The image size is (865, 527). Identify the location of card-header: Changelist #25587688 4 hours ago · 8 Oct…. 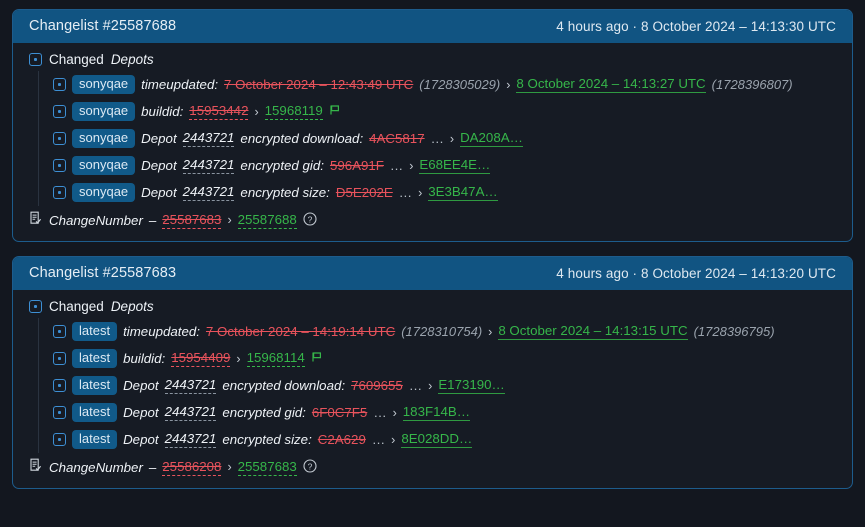
(432, 26).